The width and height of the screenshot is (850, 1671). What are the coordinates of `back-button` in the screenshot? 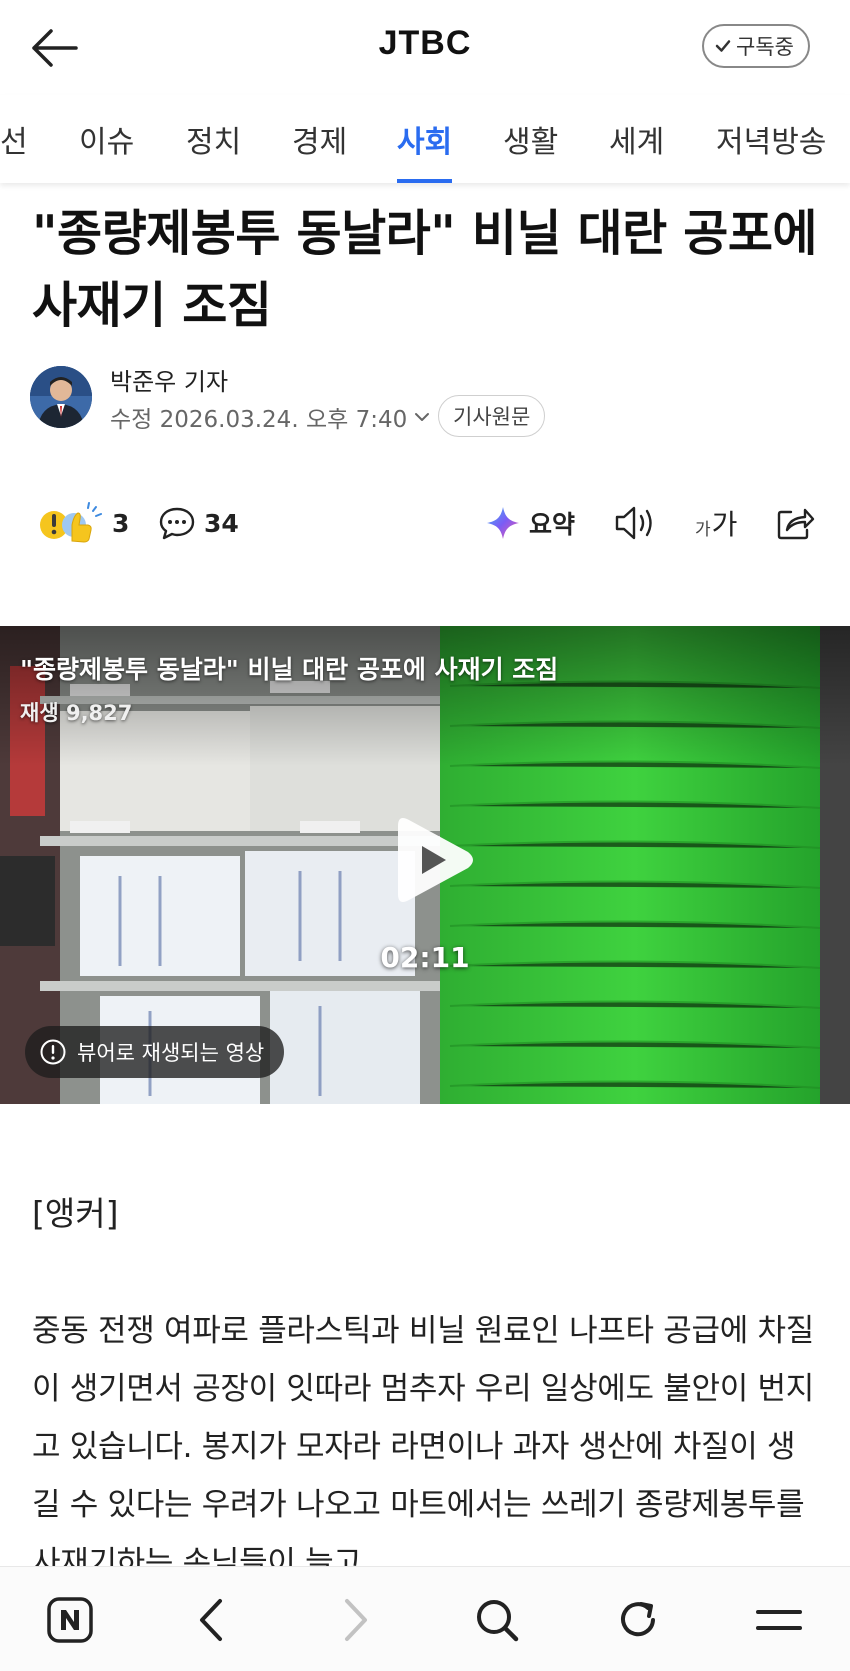 It's located at (54, 48).